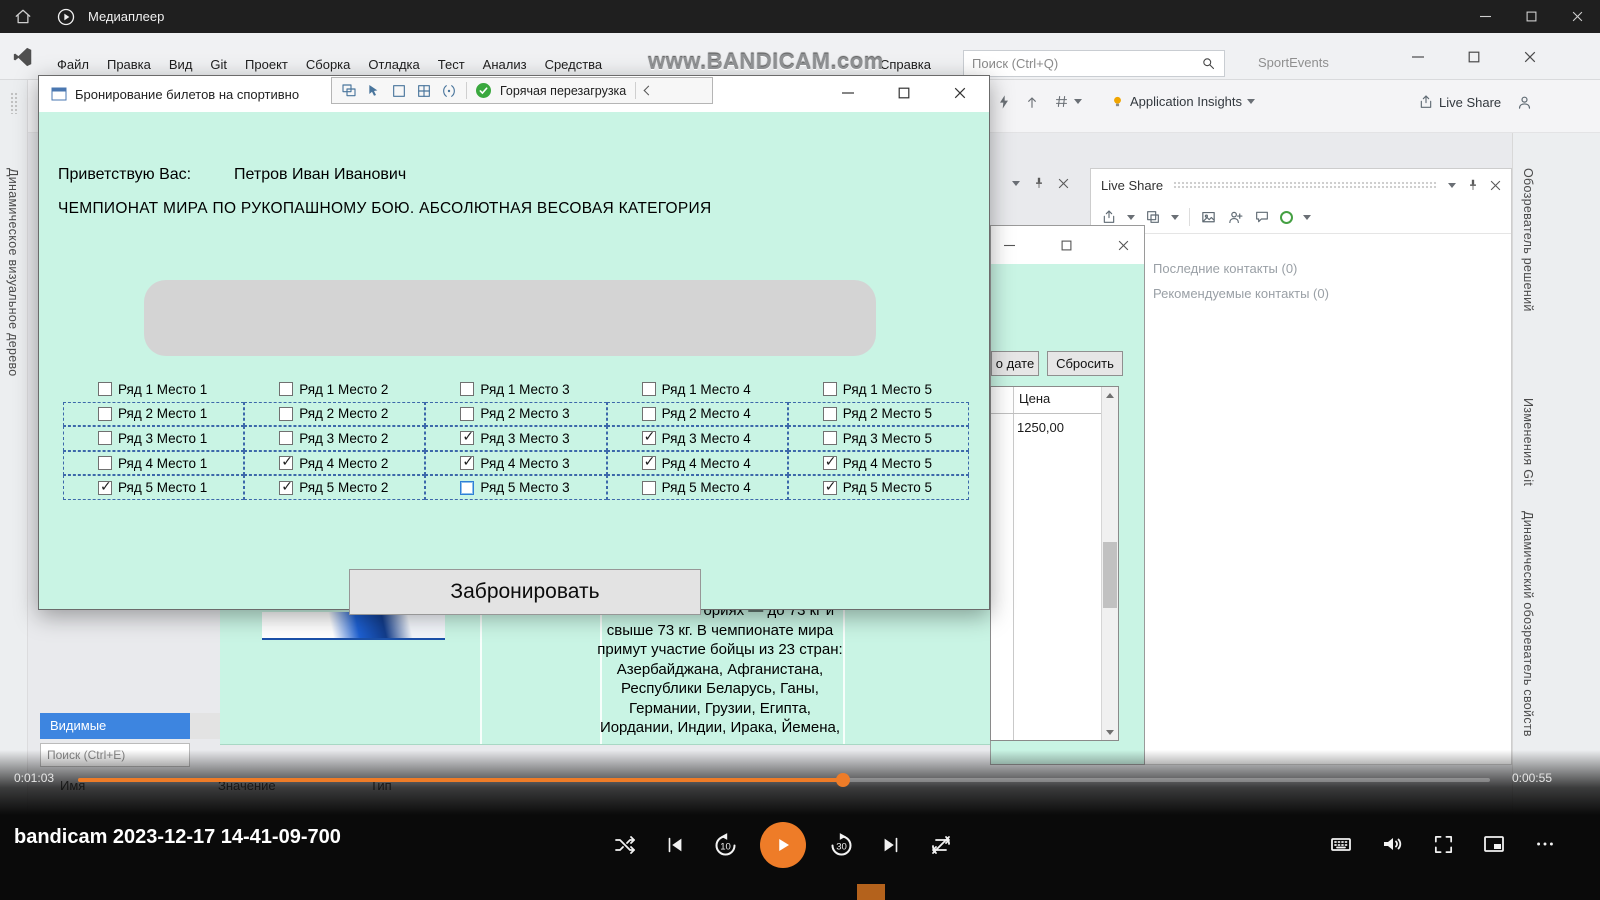  Describe the element at coordinates (1286, 217) in the screenshot. I see `session-status-icon` at that location.